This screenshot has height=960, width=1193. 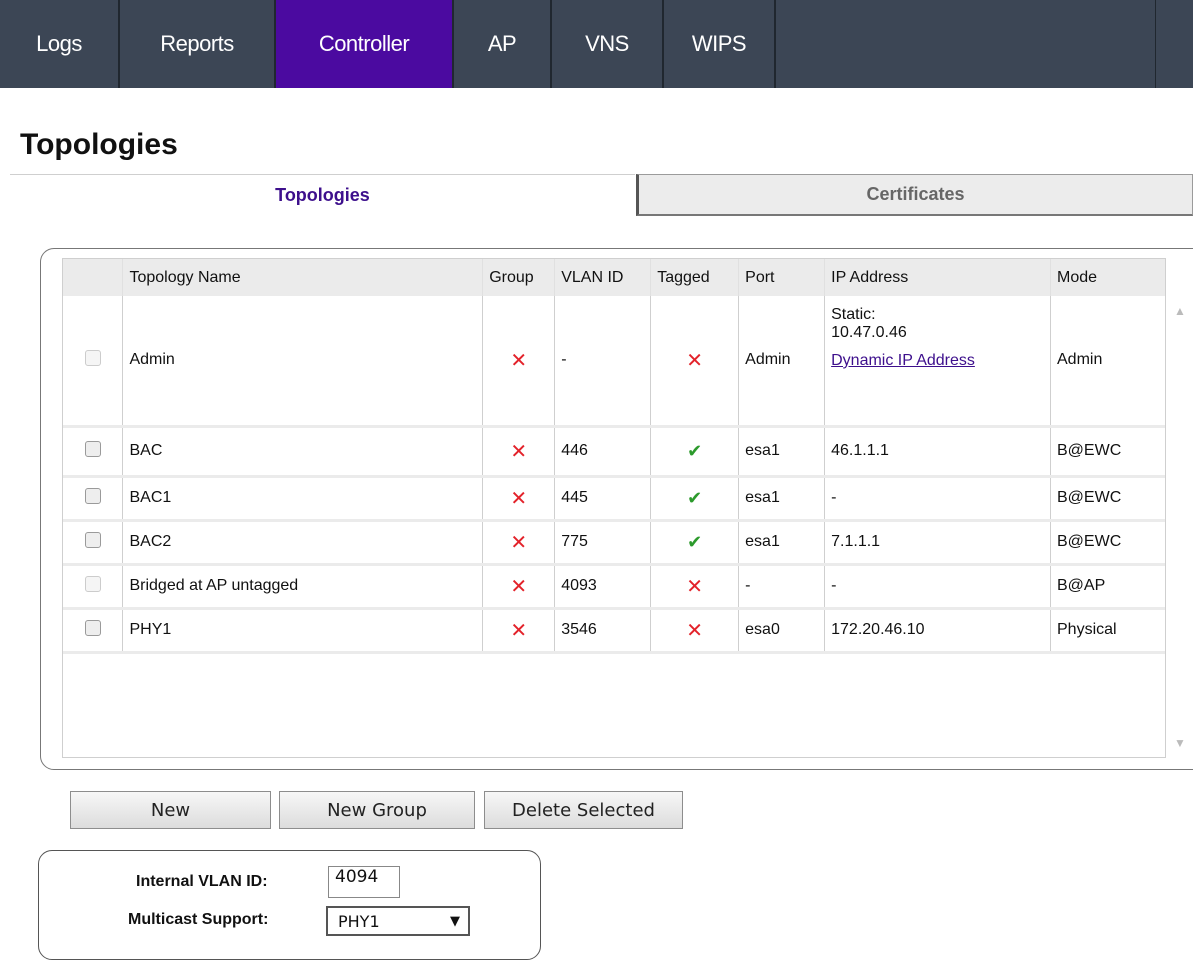 I want to click on table-row: BAC1 ✕ 445 ✔ esa1 - B@EWC, so click(x=614, y=499).